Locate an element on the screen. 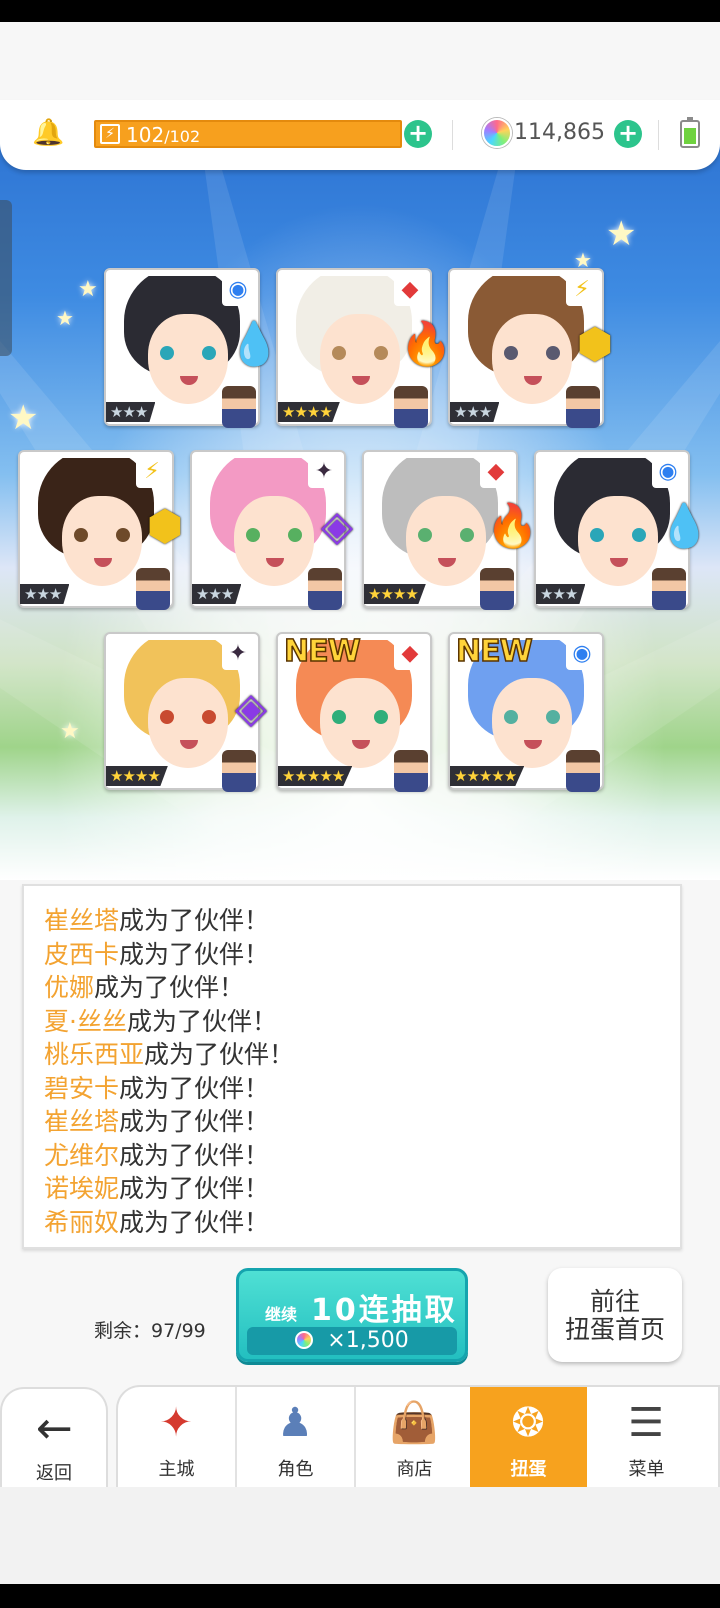 This screenshot has height=1608, width=720. add-gem-button: + is located at coordinates (628, 134).